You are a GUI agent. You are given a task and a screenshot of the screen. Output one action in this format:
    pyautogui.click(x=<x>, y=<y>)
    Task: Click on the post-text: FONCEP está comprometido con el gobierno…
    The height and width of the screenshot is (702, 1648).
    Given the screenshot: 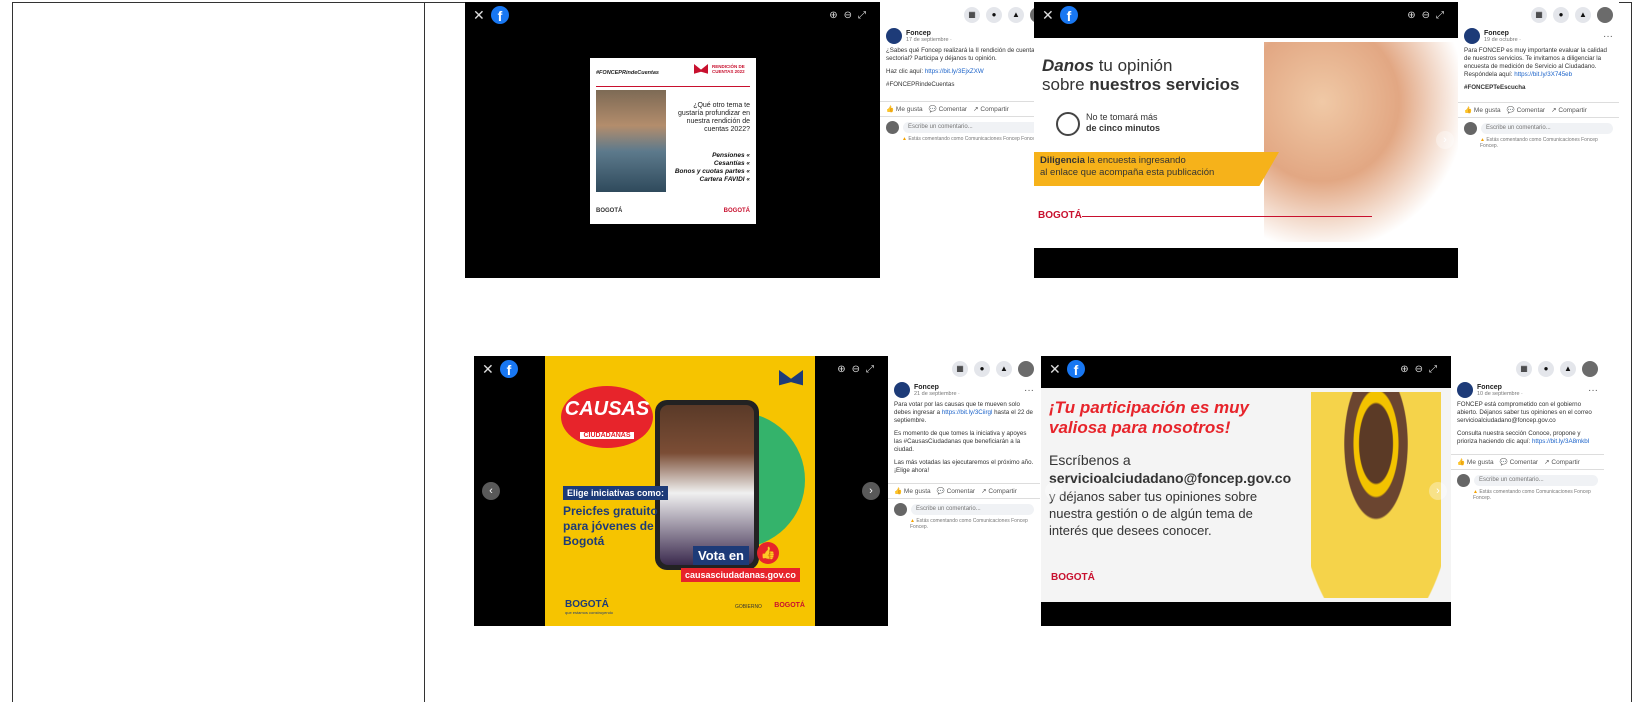 What is the action you would take?
    pyautogui.click(x=1527, y=423)
    